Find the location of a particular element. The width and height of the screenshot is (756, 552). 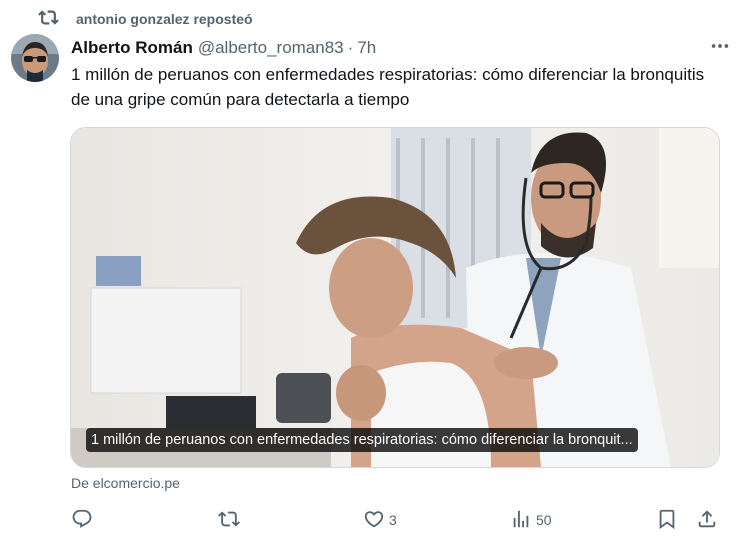

more-dots-icon is located at coordinates (720, 48).